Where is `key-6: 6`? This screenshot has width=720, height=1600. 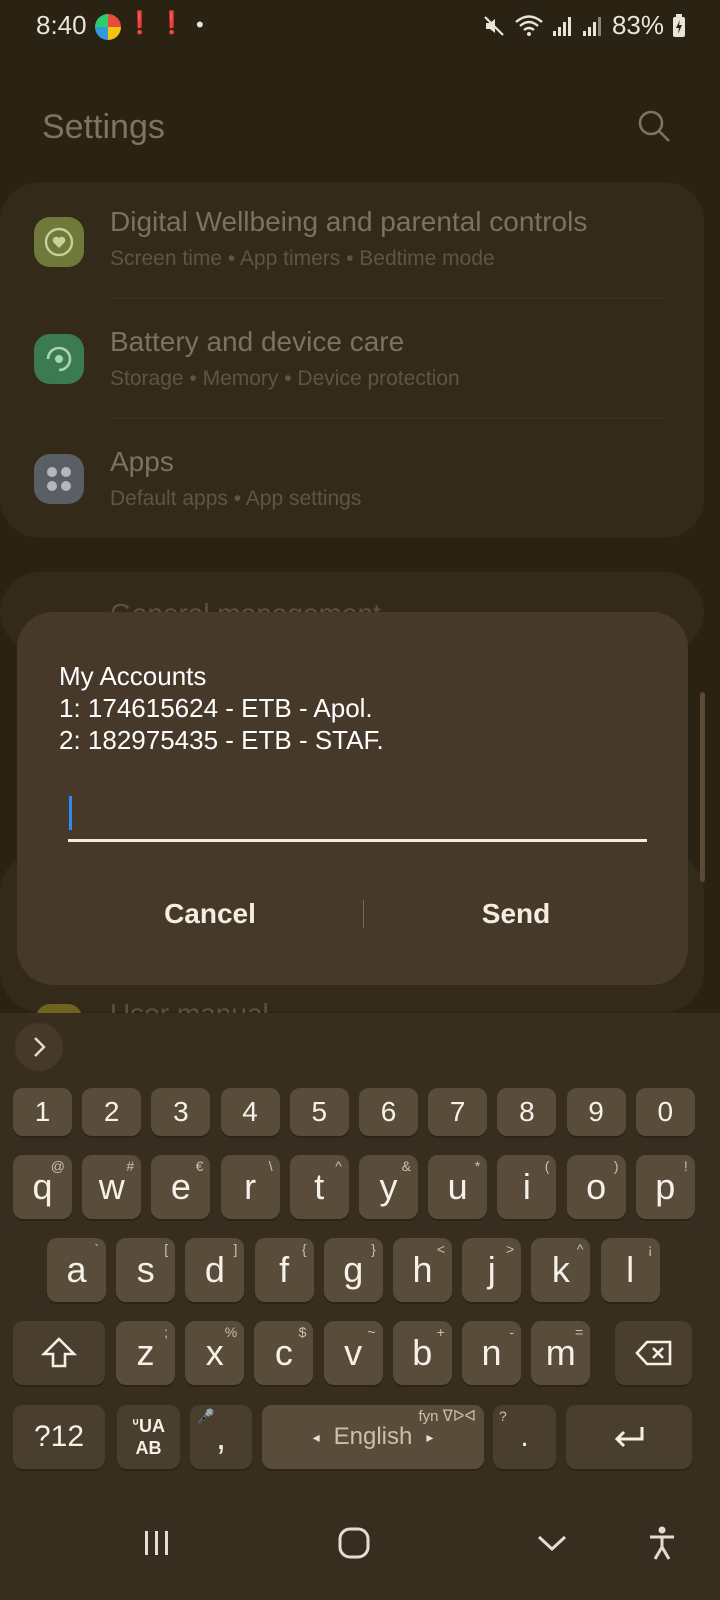 key-6: 6 is located at coordinates (388, 1112).